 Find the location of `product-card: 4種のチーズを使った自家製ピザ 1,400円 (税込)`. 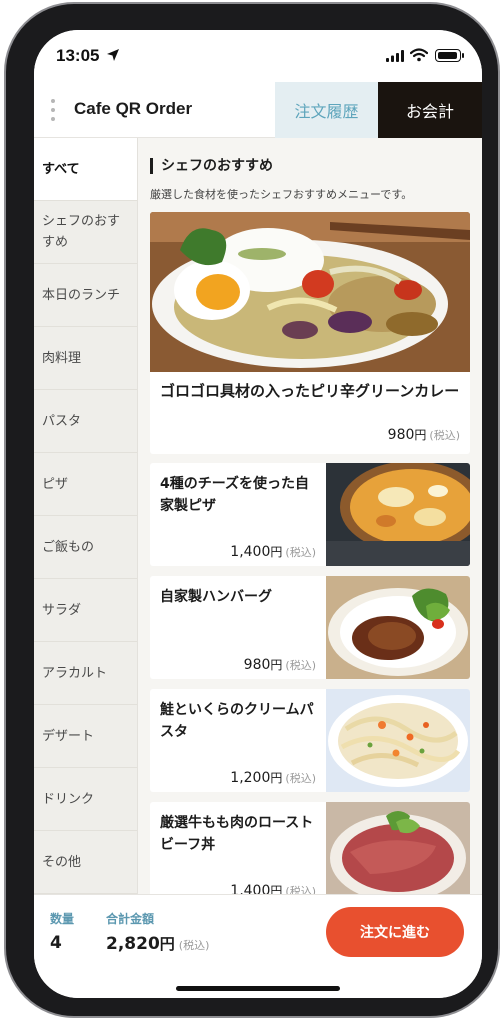

product-card: 4種のチーズを使った自家製ピザ 1,400円 (税込) is located at coordinates (310, 514).